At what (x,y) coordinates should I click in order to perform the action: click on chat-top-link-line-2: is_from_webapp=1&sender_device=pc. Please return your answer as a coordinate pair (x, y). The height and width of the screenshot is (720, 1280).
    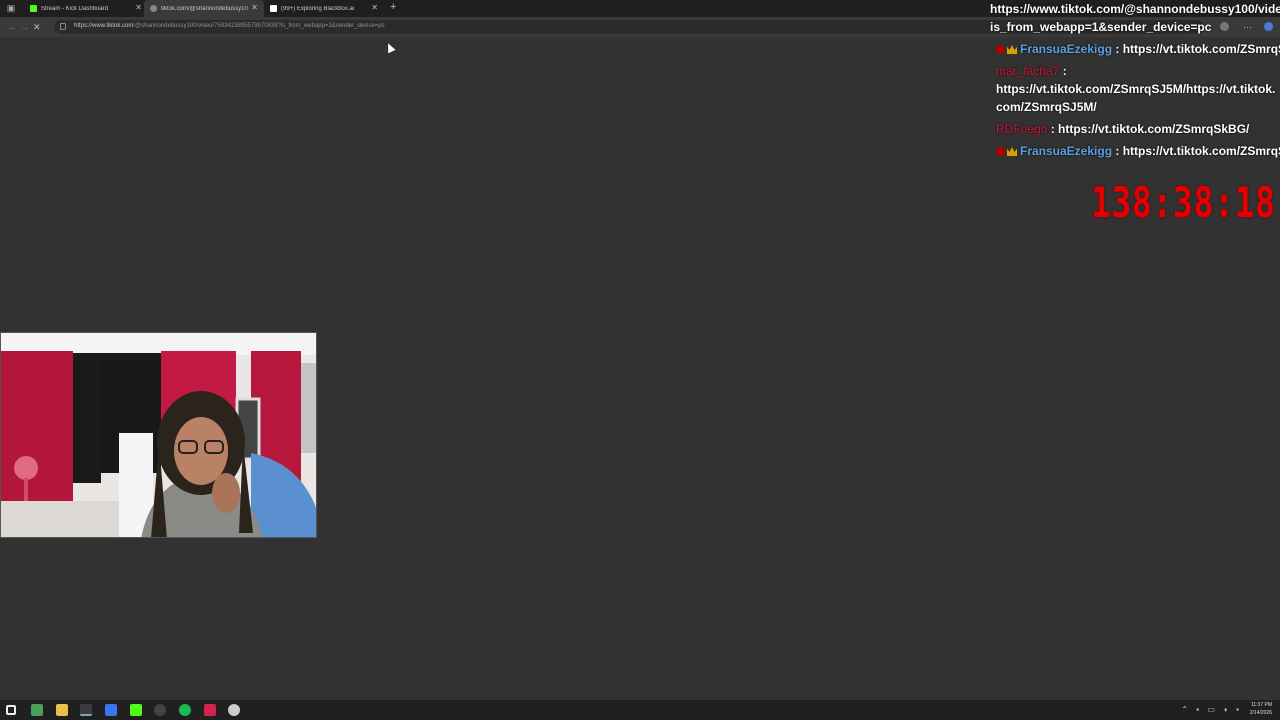
    Looking at the image, I should click on (1101, 27).